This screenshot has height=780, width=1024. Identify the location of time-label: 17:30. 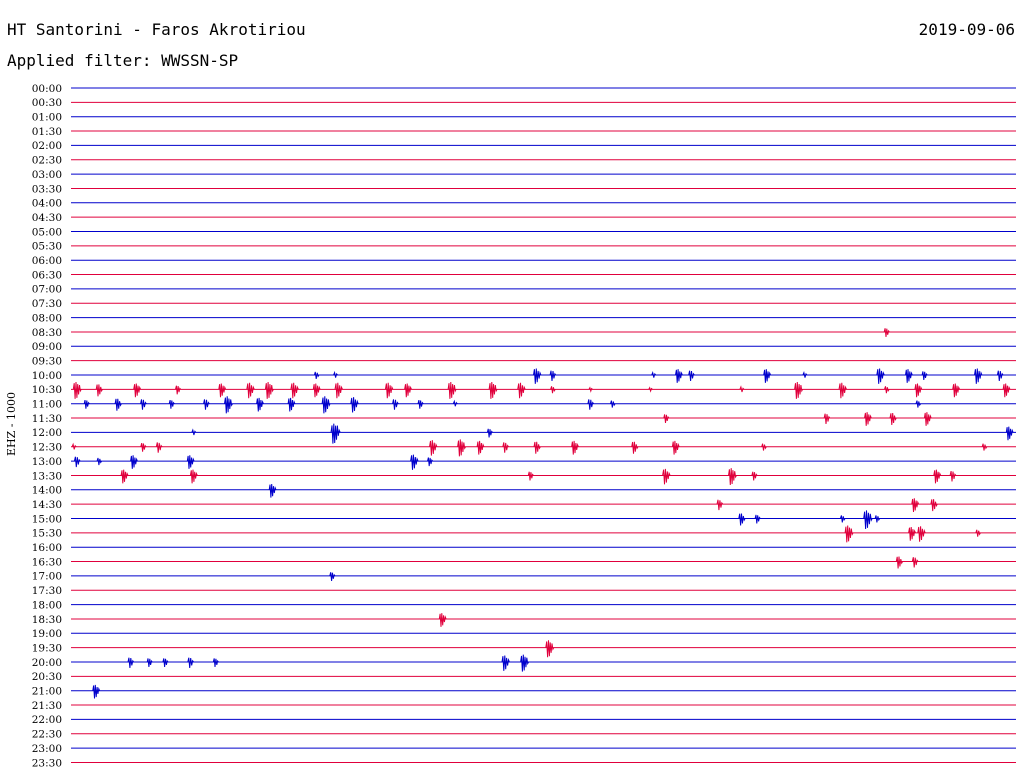
(47, 591).